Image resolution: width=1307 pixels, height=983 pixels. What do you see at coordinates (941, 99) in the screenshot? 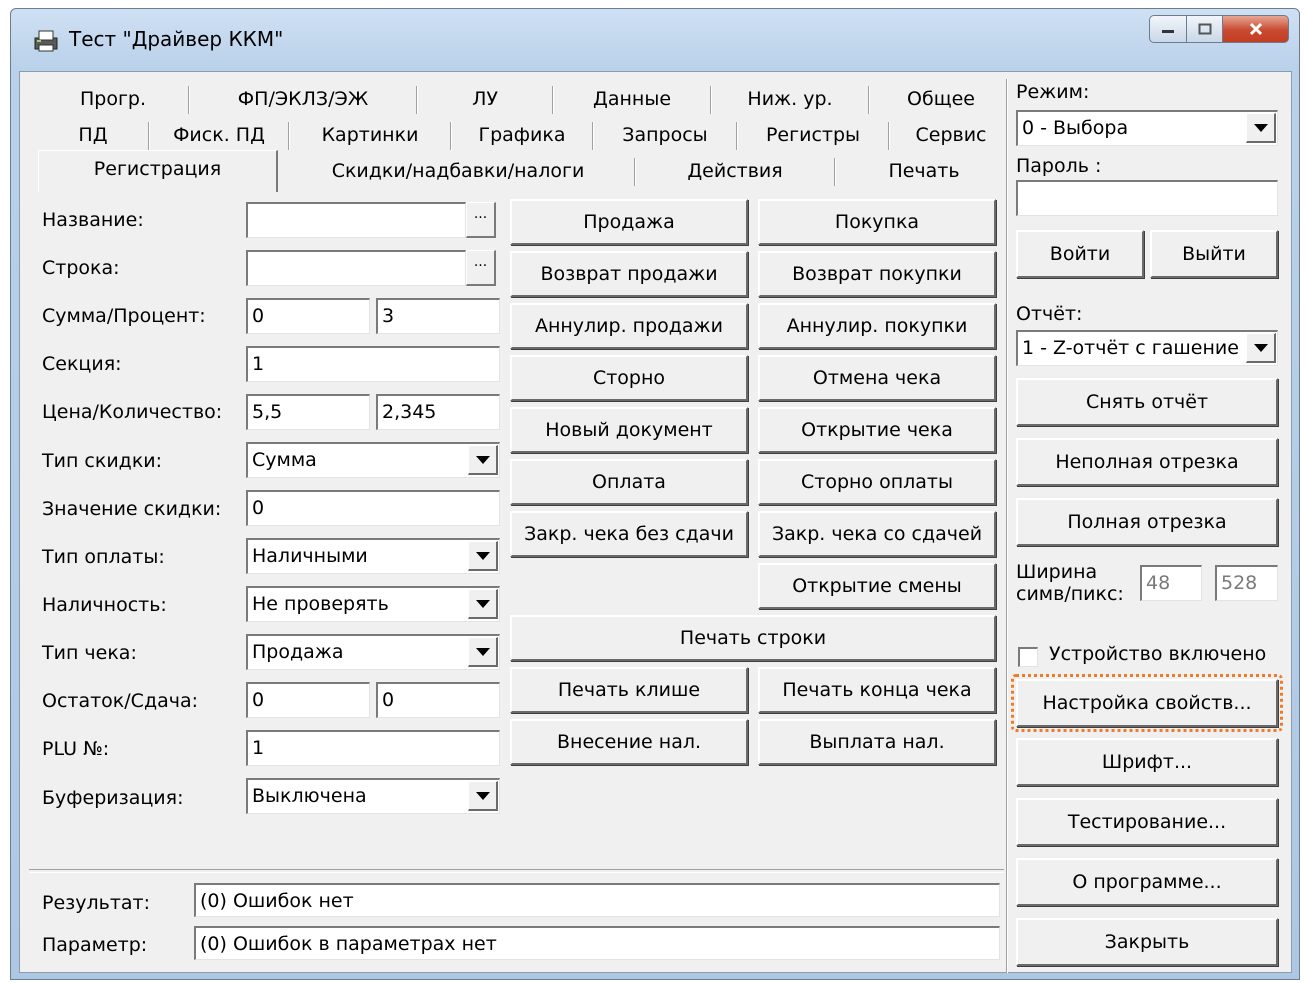
I see `tab-general: Общее` at bounding box center [941, 99].